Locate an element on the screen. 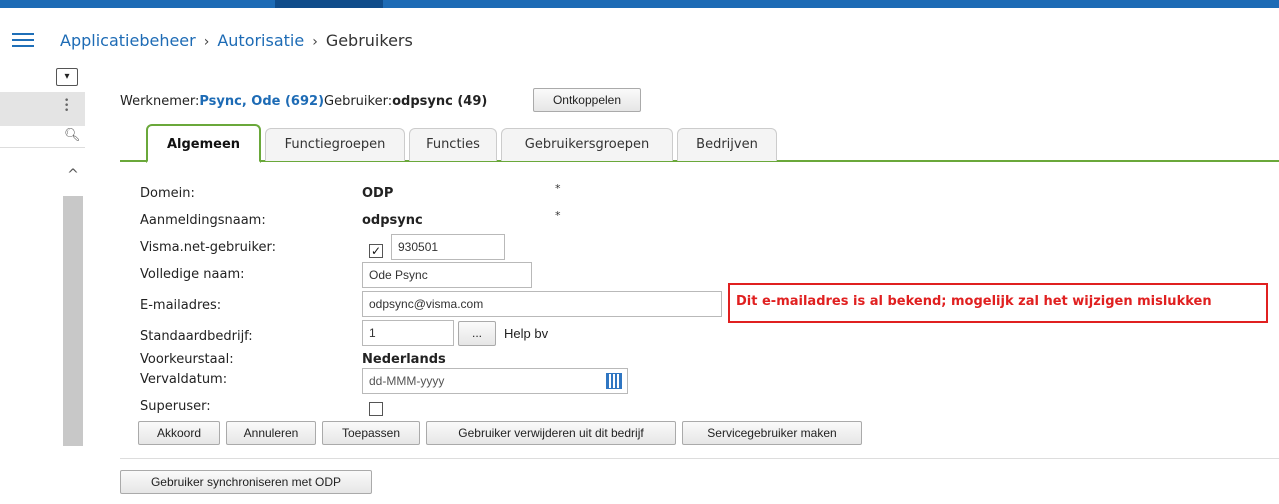 The width and height of the screenshot is (1279, 504). voorkeurstaal-label: Voorkeurstaal: is located at coordinates (187, 359).